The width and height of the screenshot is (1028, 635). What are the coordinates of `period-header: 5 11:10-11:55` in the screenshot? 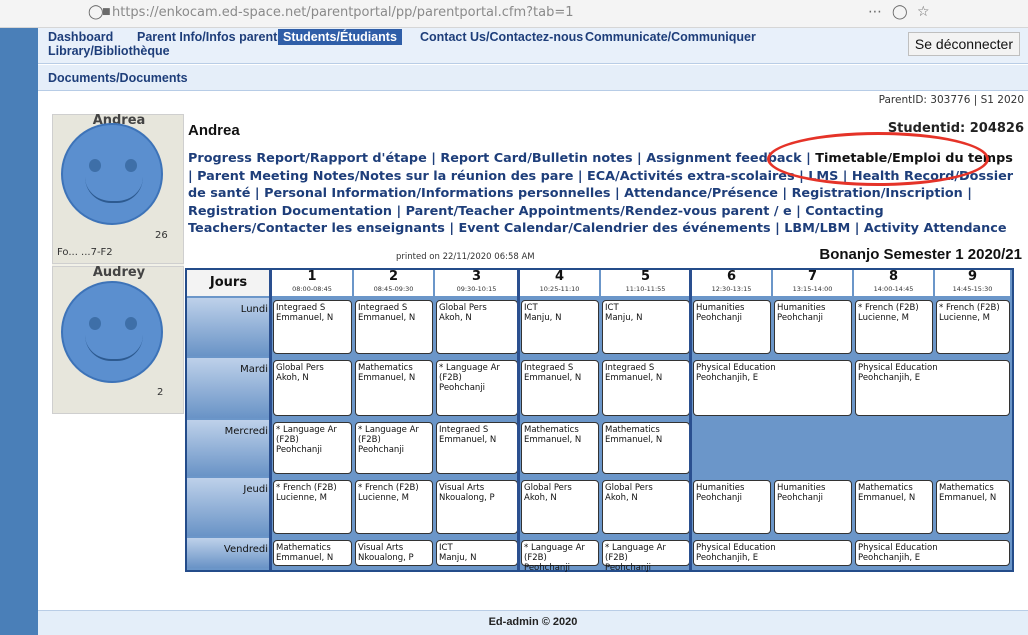 It's located at (645, 283).